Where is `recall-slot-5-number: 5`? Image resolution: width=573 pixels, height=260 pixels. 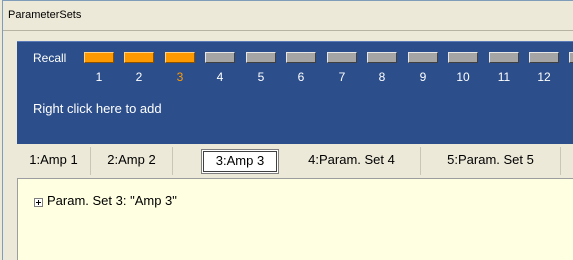
recall-slot-5-number: 5 is located at coordinates (261, 77).